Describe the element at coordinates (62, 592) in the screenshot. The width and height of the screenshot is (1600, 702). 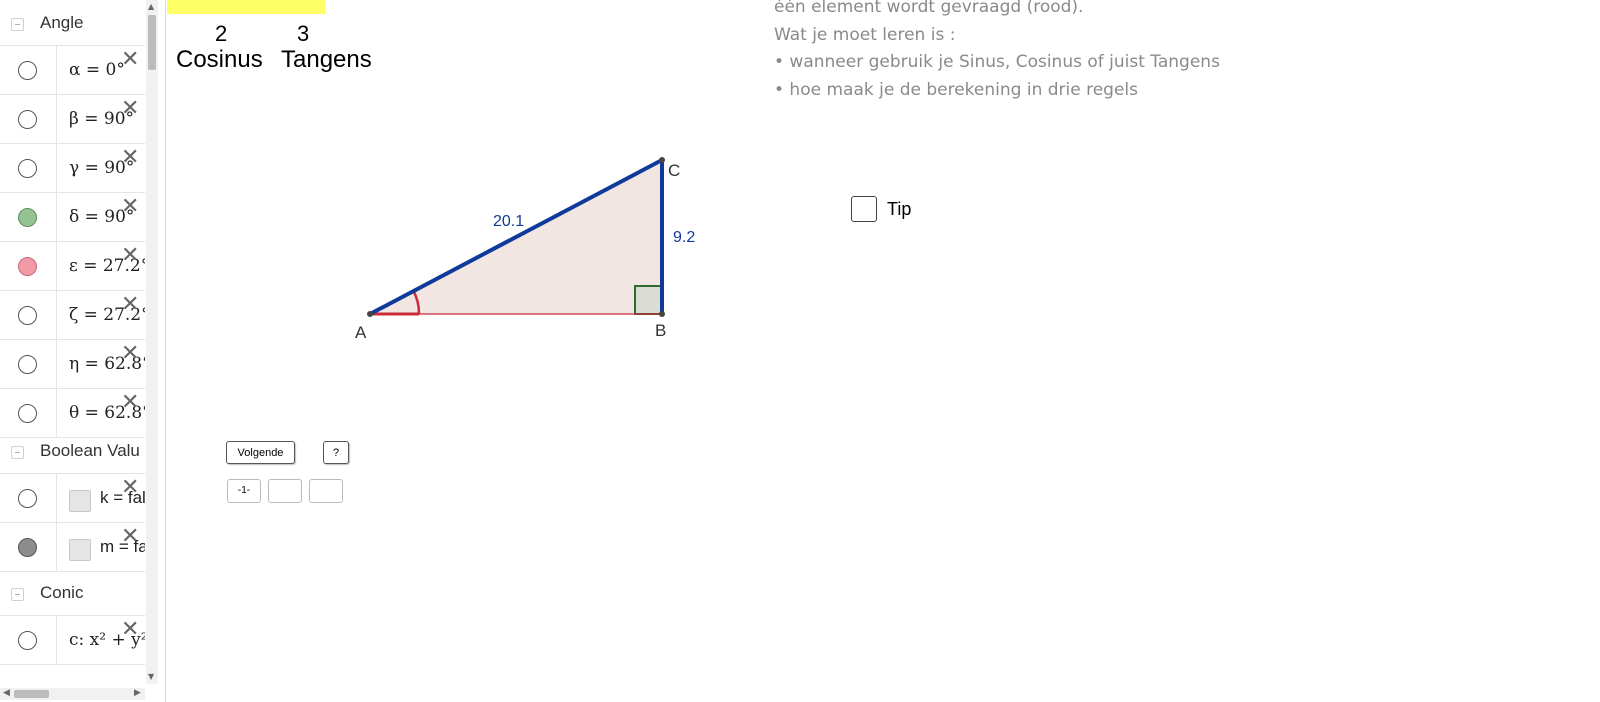
I see `category-label: Conic` at that location.